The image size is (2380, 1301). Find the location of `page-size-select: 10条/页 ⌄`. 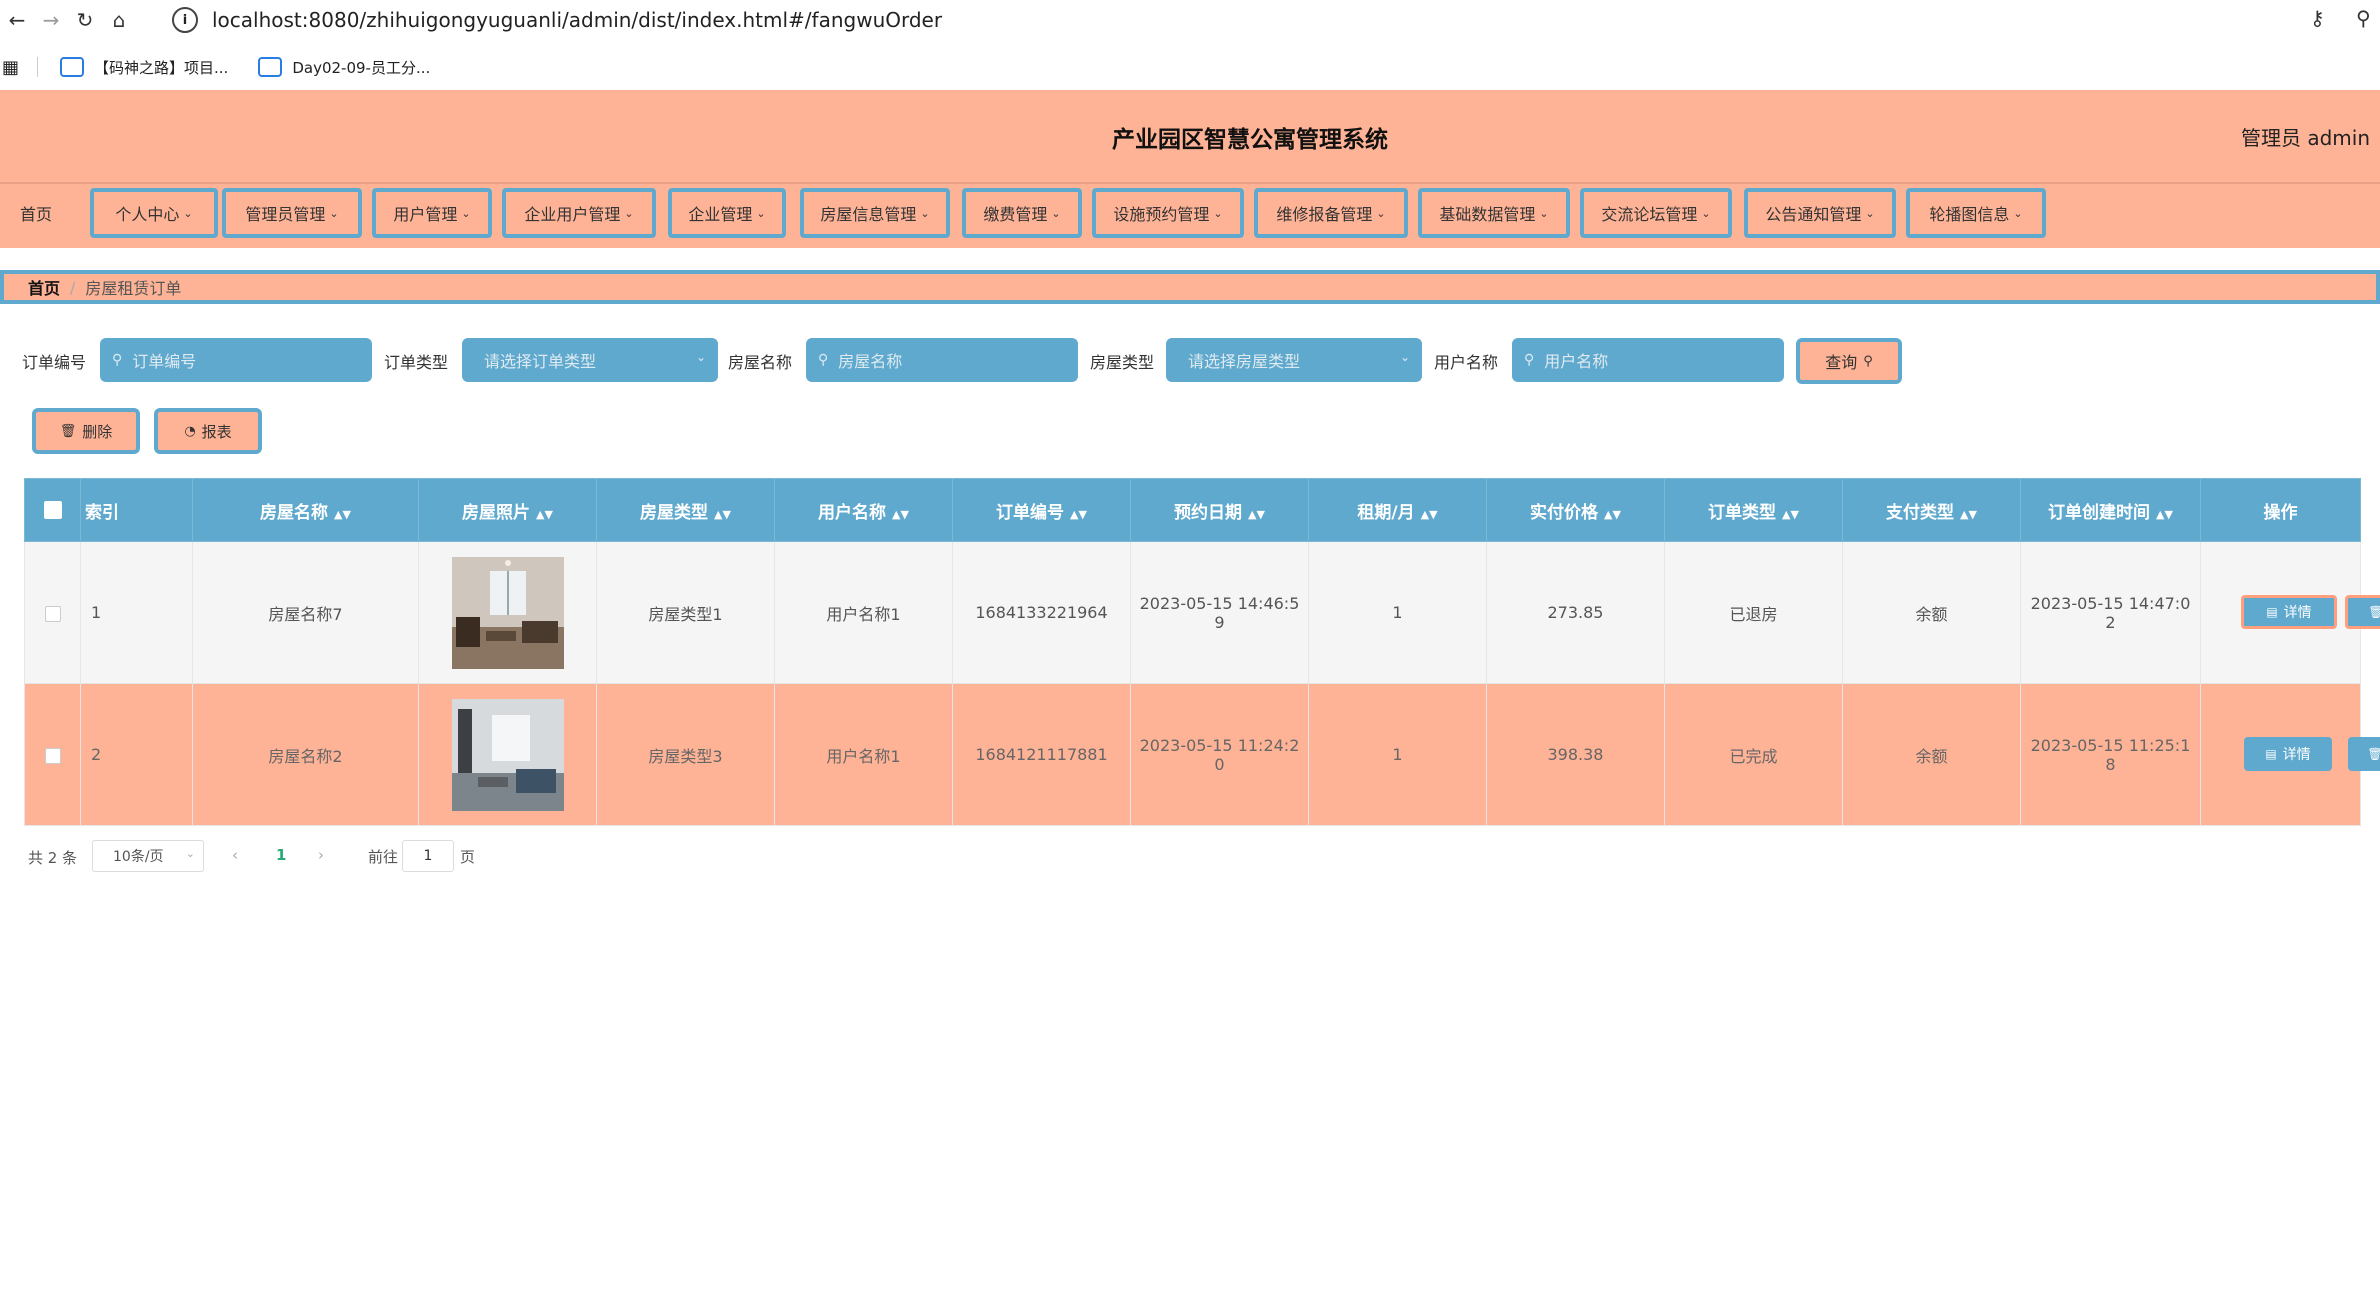

page-size-select: 10条/页 ⌄ is located at coordinates (148, 856).